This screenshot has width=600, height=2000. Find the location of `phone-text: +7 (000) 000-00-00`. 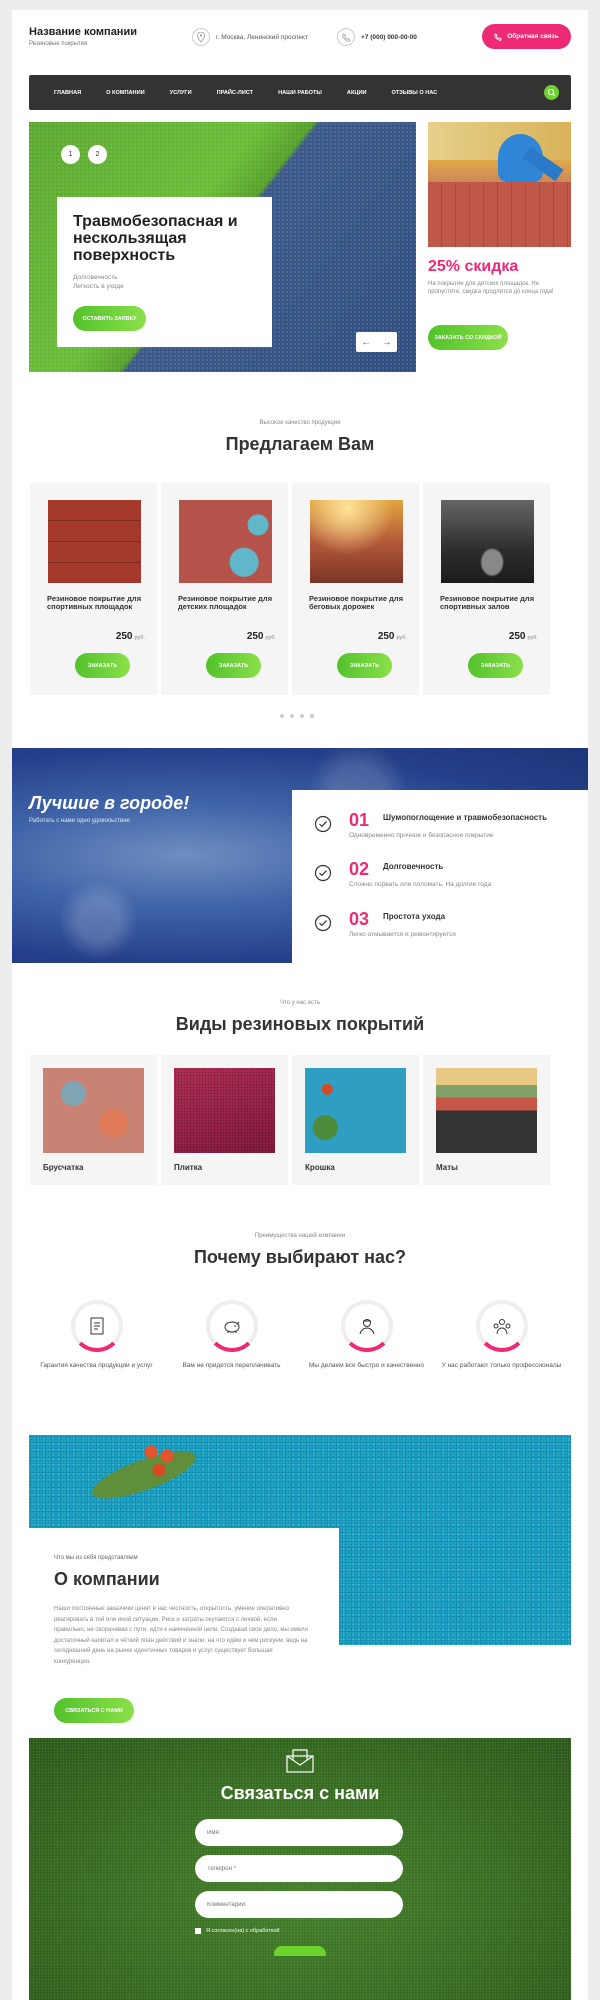

phone-text: +7 (000) 000-00-00 is located at coordinates (389, 37).